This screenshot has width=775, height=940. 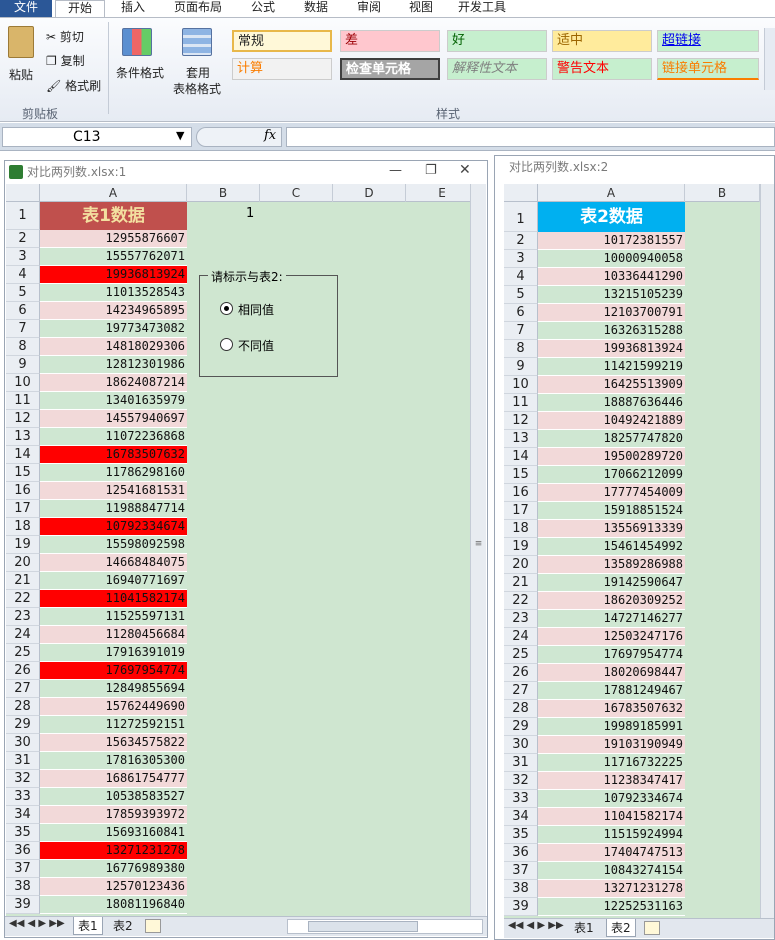 I want to click on select-all-corner, so click(x=521, y=193).